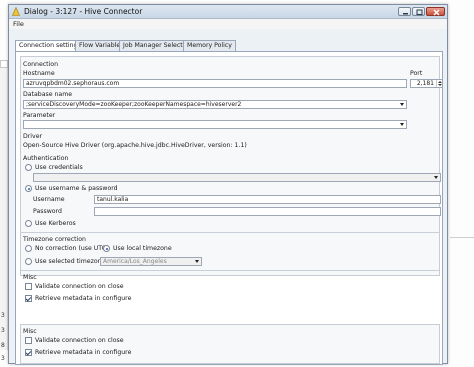 Image resolution: width=474 pixels, height=367 pixels. What do you see at coordinates (28, 188) in the screenshot?
I see `use-username-password-radio` at bounding box center [28, 188].